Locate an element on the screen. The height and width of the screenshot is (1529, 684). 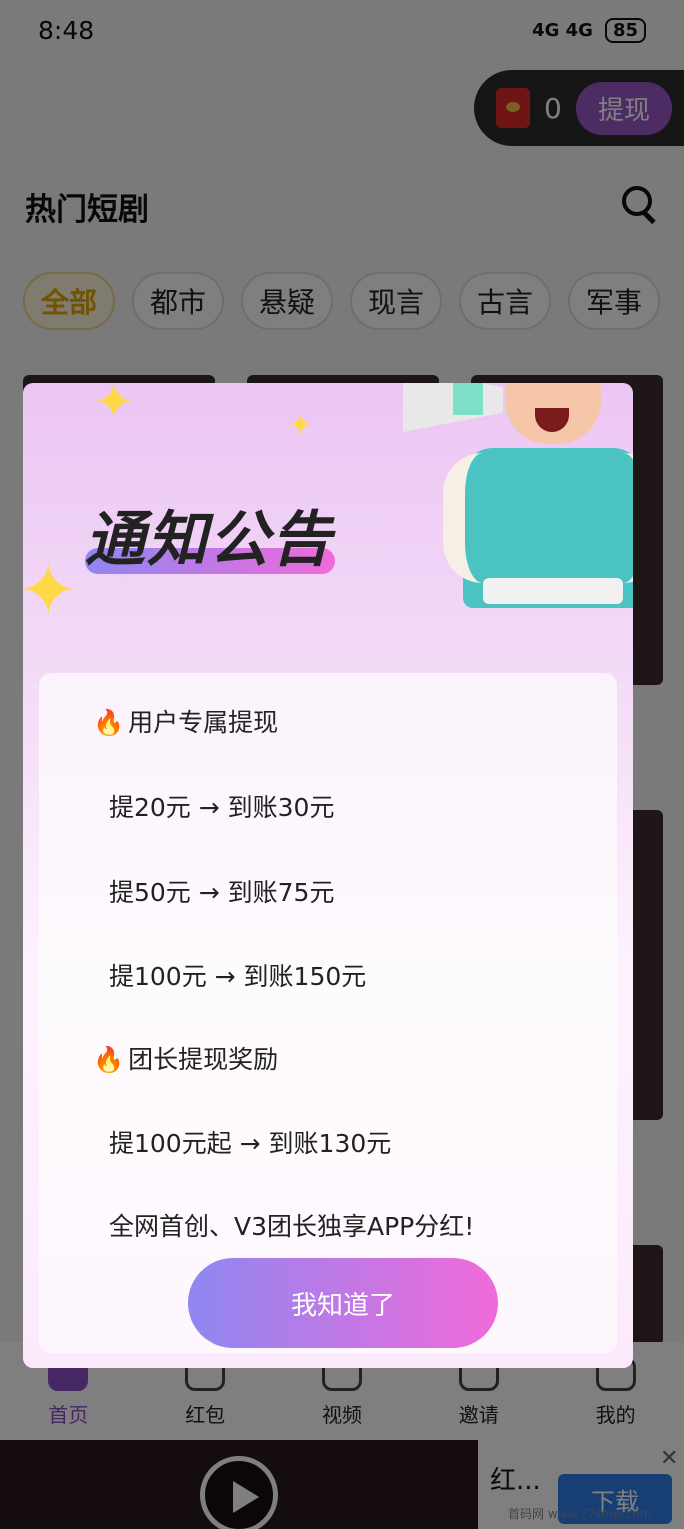
mascot-pants is located at coordinates (553, 591).